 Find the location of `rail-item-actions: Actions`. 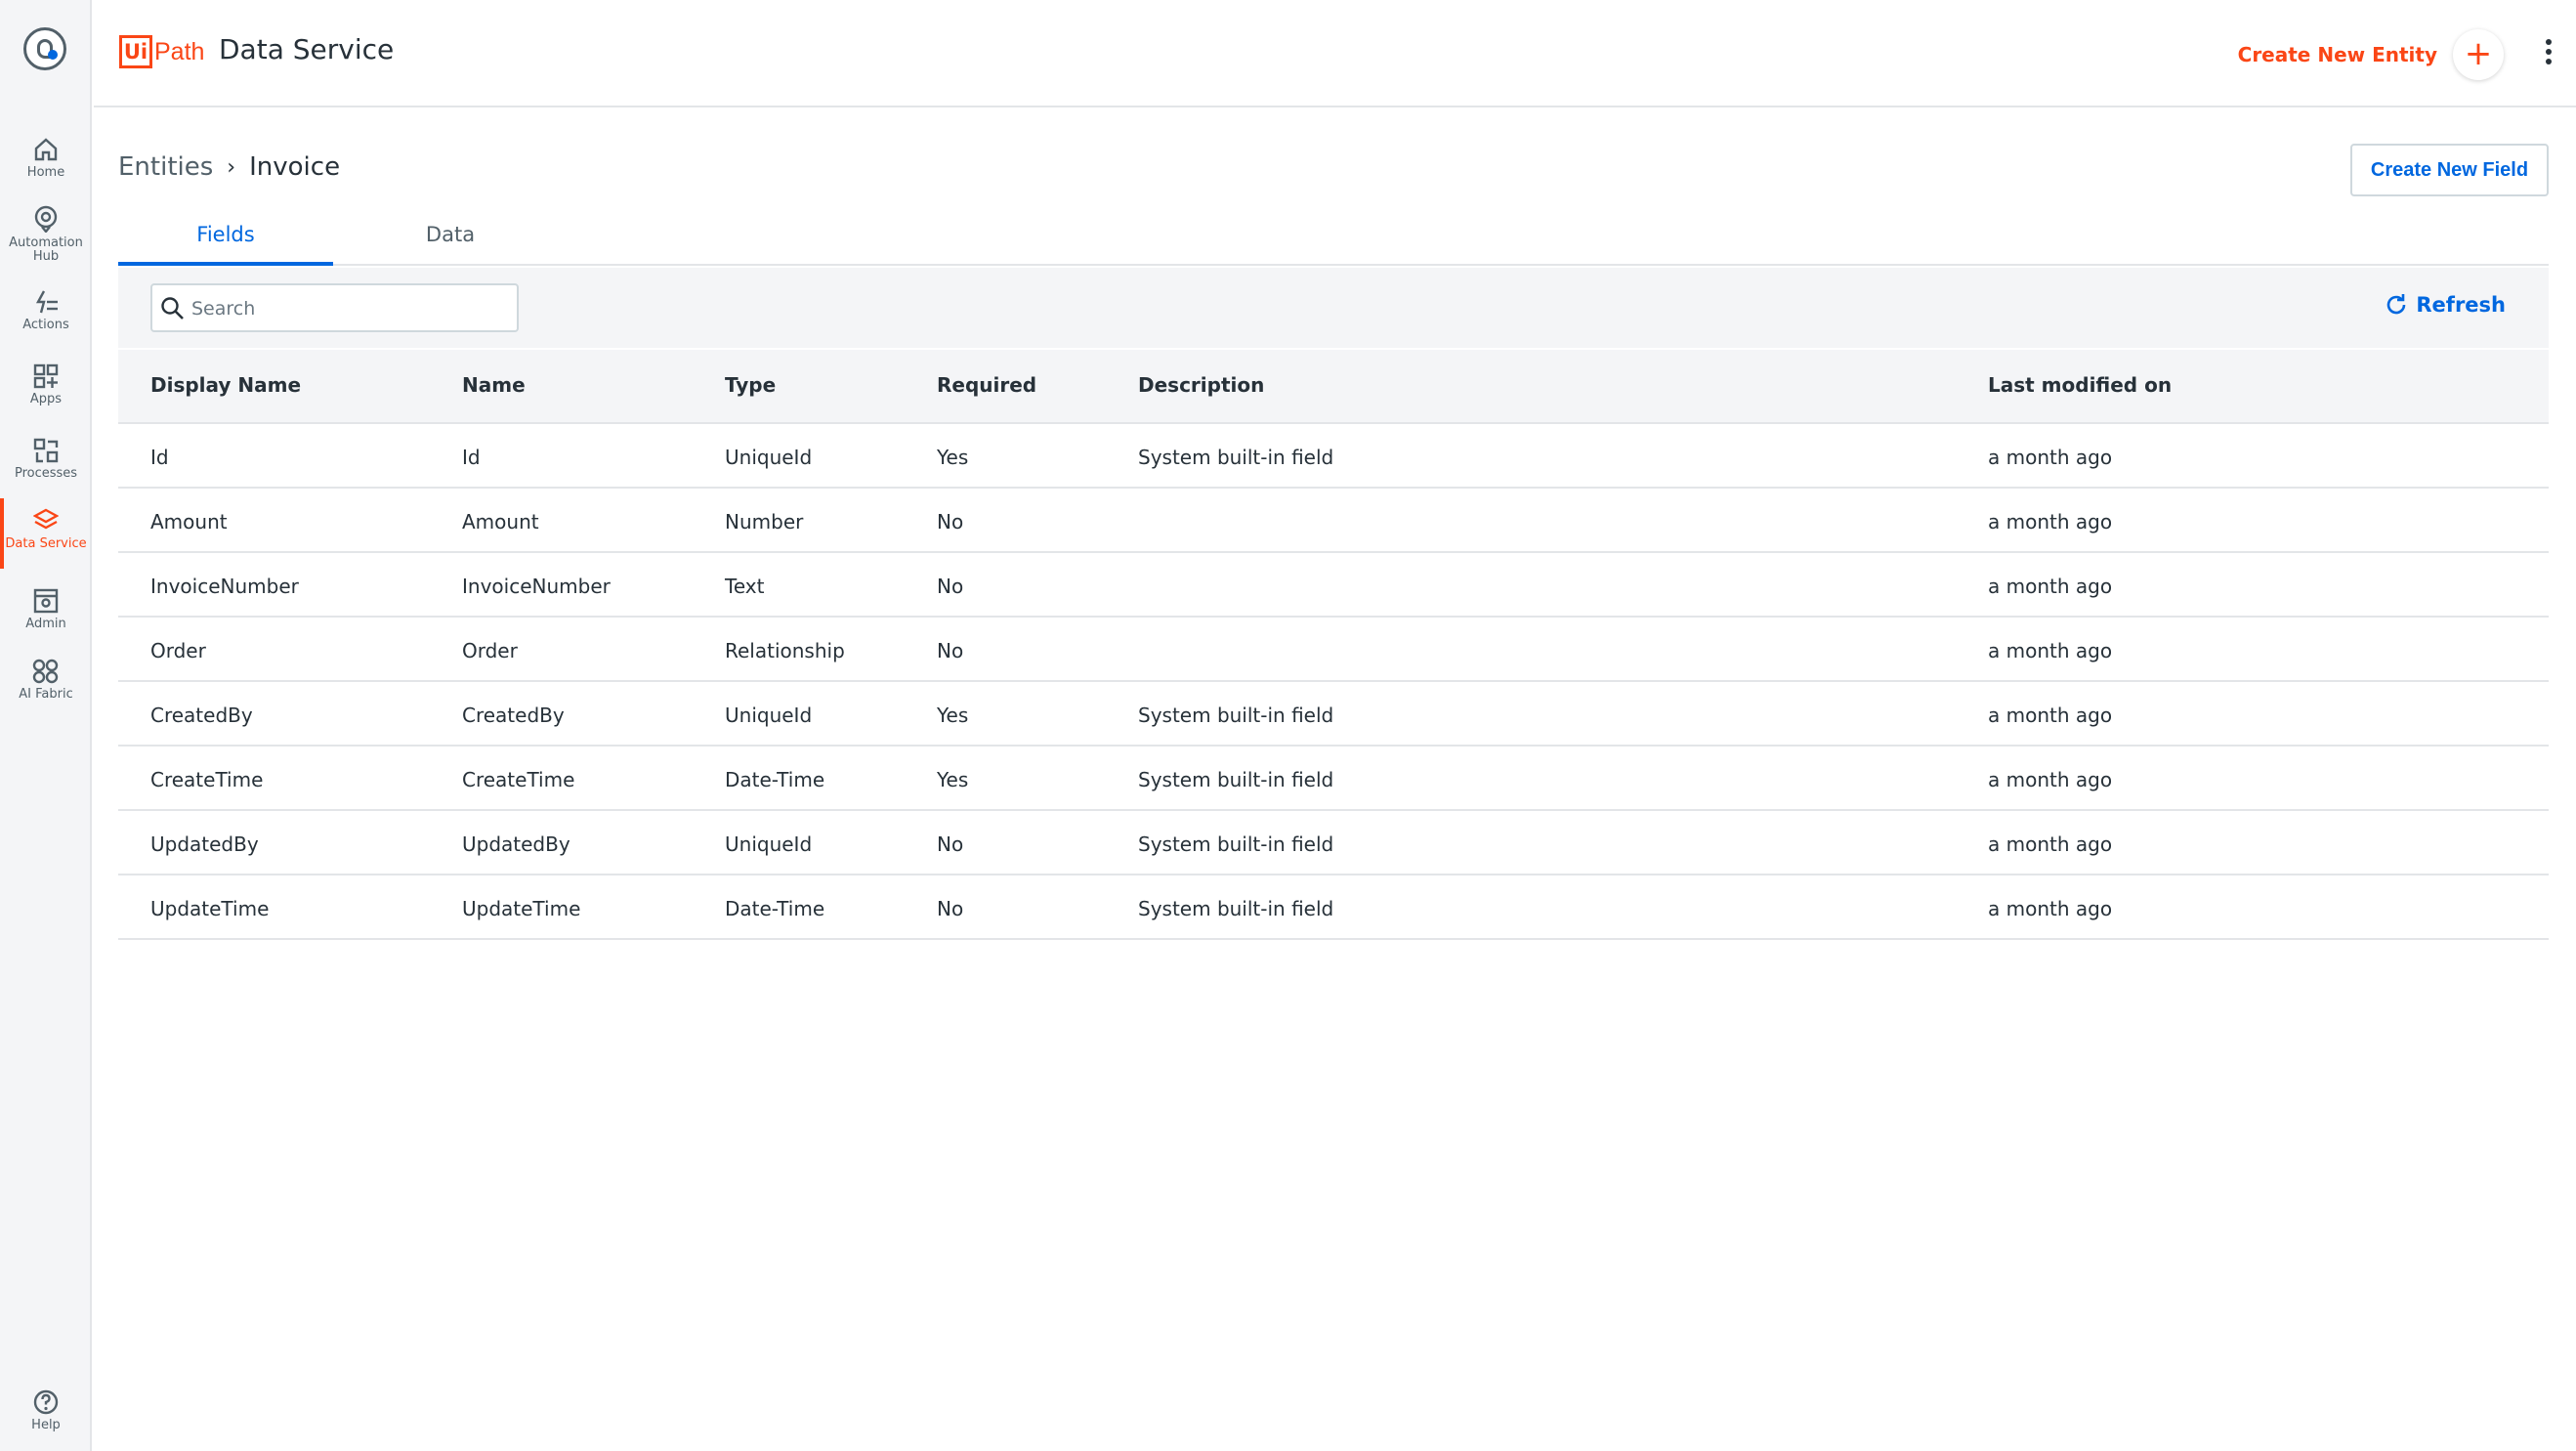

rail-item-actions: Actions is located at coordinates (46, 311).